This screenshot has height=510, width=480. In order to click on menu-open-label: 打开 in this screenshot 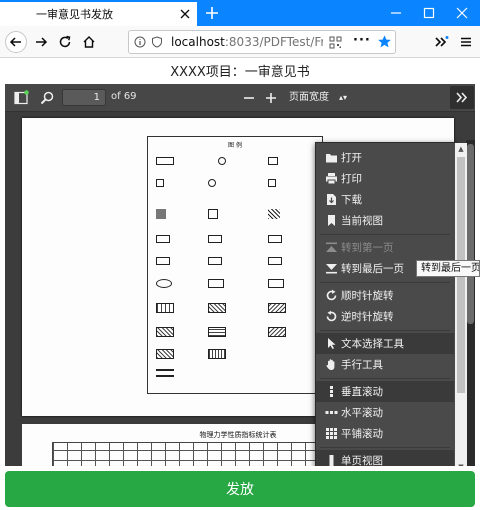, I will do `click(351, 158)`.